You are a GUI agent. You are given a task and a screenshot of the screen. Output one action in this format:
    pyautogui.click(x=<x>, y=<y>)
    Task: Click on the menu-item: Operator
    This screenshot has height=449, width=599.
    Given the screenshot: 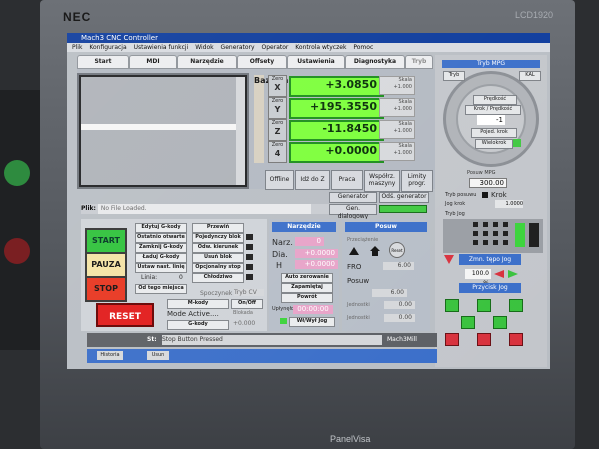 What is the action you would take?
    pyautogui.click(x=275, y=47)
    